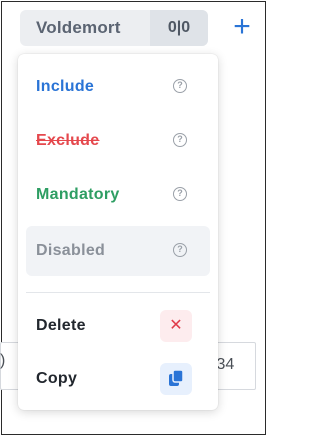  What do you see at coordinates (65, 86) in the screenshot?
I see `menu-item-label: Include` at bounding box center [65, 86].